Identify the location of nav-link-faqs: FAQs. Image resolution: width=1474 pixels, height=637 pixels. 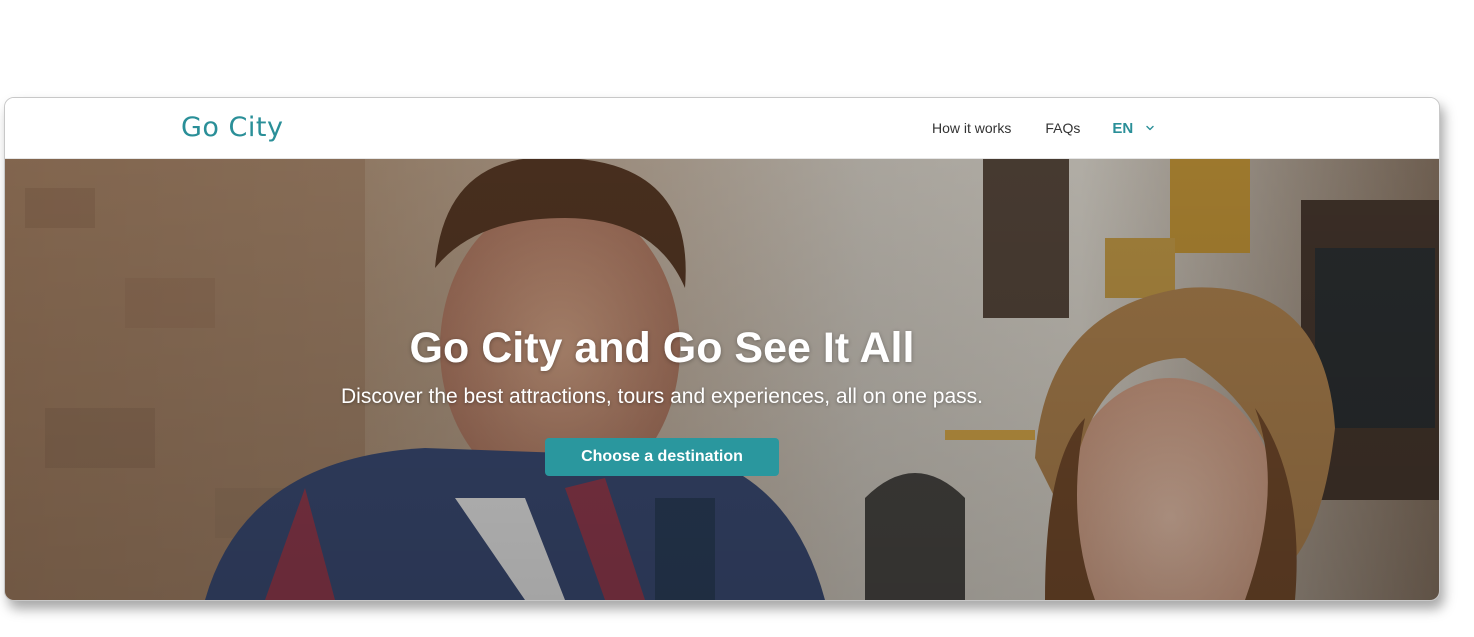
(1062, 128).